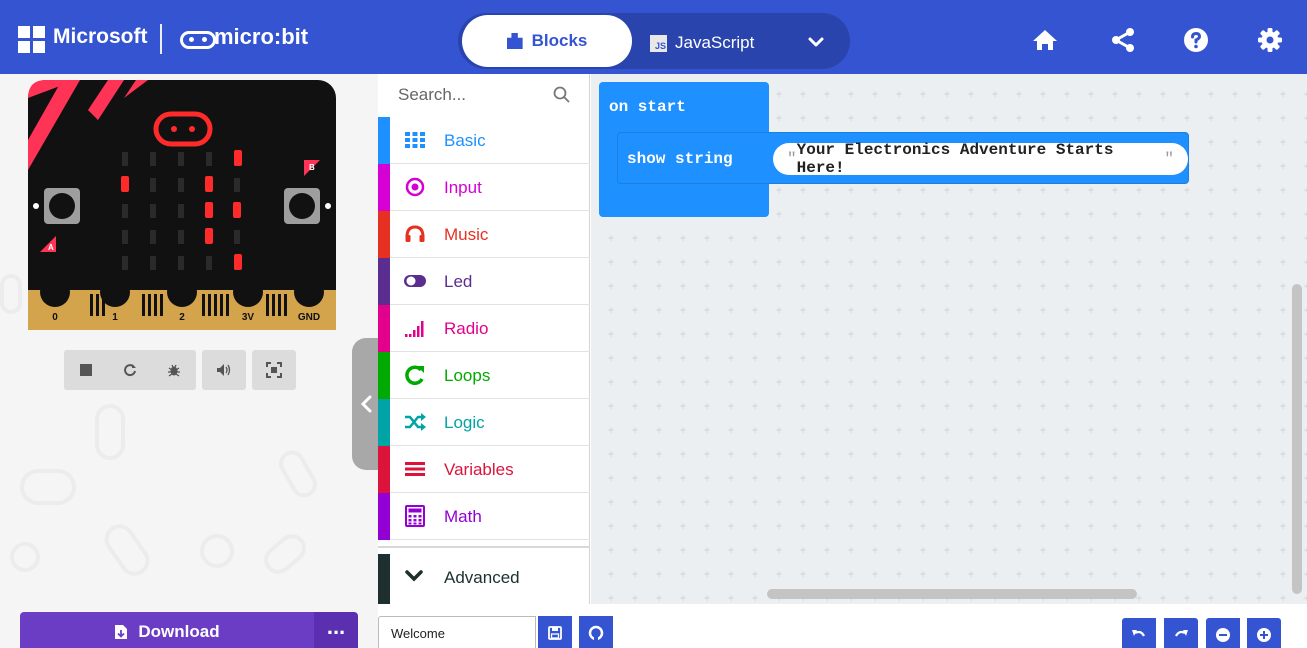 The width and height of the screenshot is (1307, 648). What do you see at coordinates (55, 317) in the screenshot?
I see `pin-0-label: 0` at bounding box center [55, 317].